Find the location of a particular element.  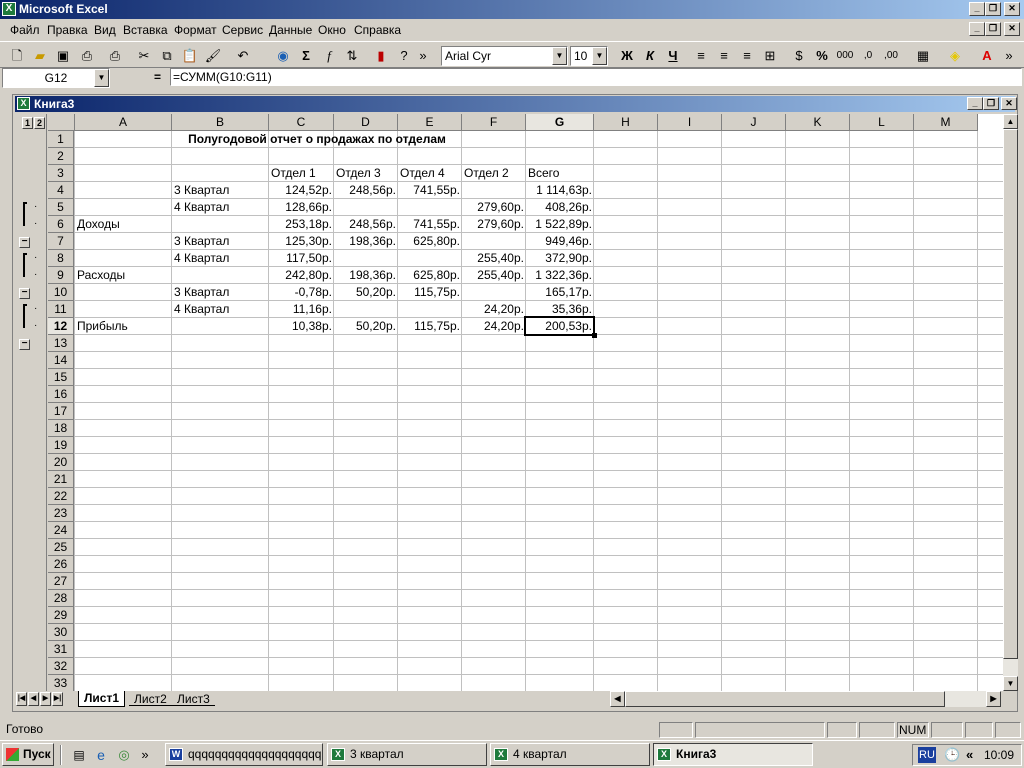

header-cell-c: Отдел 1 is located at coordinates (301, 173).